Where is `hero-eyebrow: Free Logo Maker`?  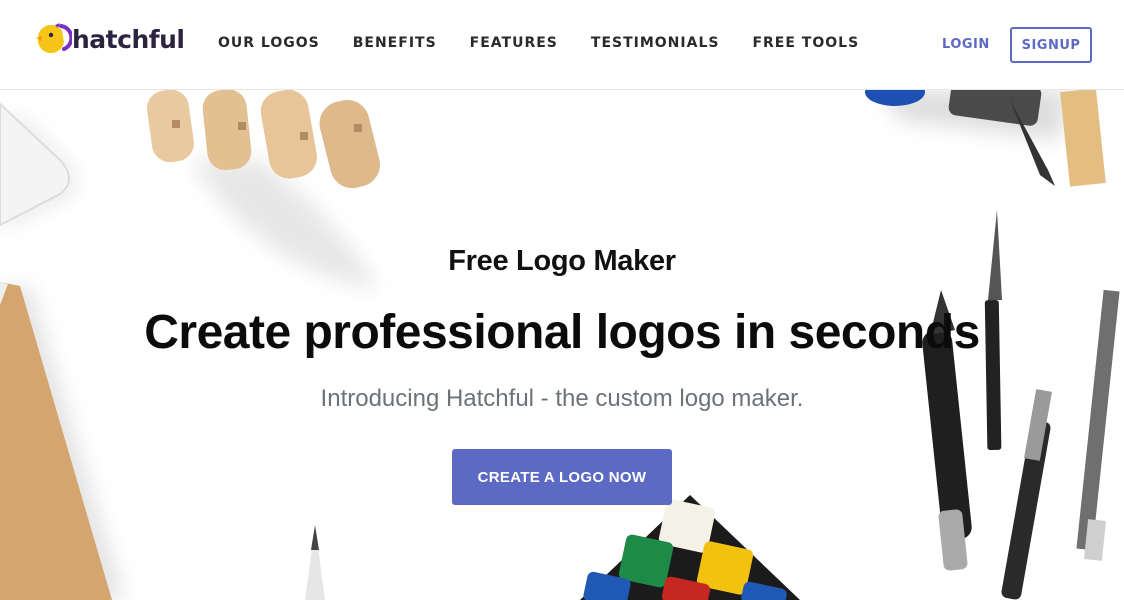
hero-eyebrow: Free Logo Maker is located at coordinates (562, 261).